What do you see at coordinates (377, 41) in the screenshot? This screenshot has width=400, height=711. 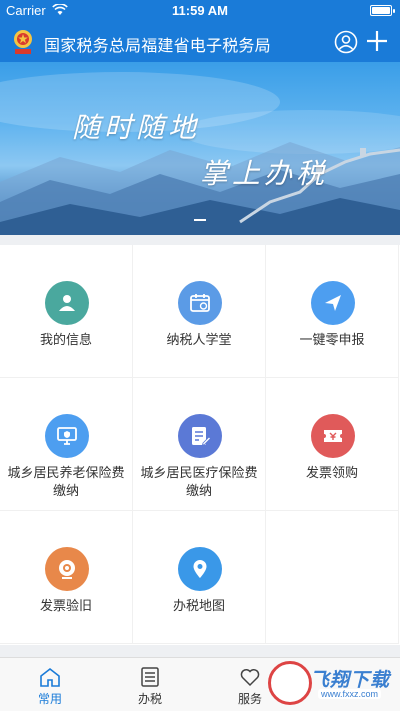 I see `plus-icon` at bounding box center [377, 41].